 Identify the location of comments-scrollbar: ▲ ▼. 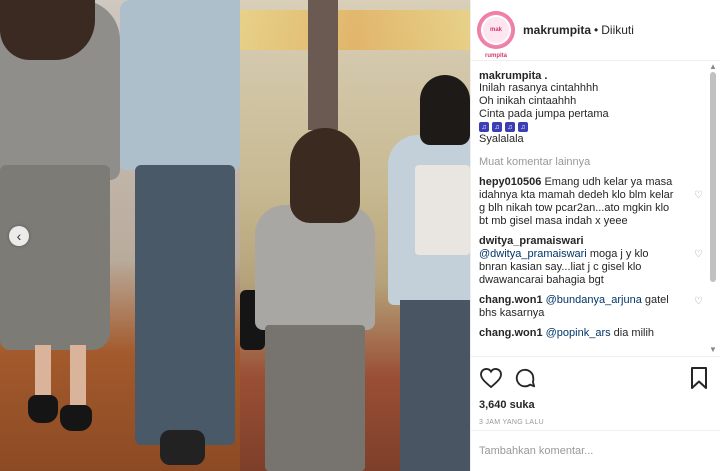
(713, 208).